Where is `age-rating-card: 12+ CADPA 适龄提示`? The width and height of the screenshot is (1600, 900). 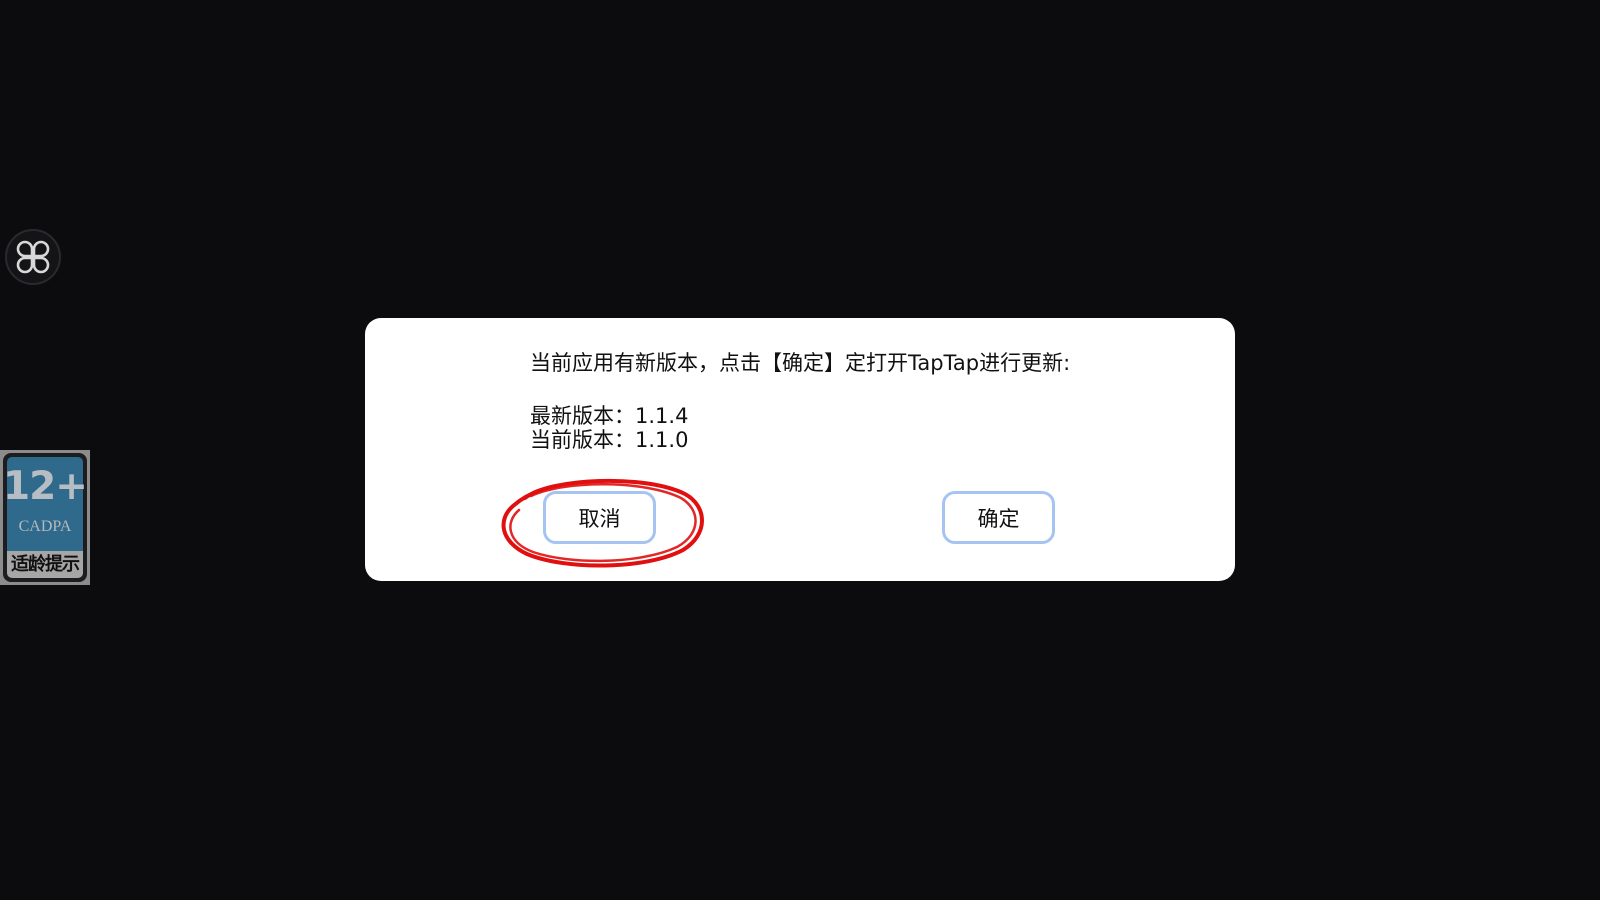 age-rating-card: 12+ CADPA 适龄提示 is located at coordinates (45, 517).